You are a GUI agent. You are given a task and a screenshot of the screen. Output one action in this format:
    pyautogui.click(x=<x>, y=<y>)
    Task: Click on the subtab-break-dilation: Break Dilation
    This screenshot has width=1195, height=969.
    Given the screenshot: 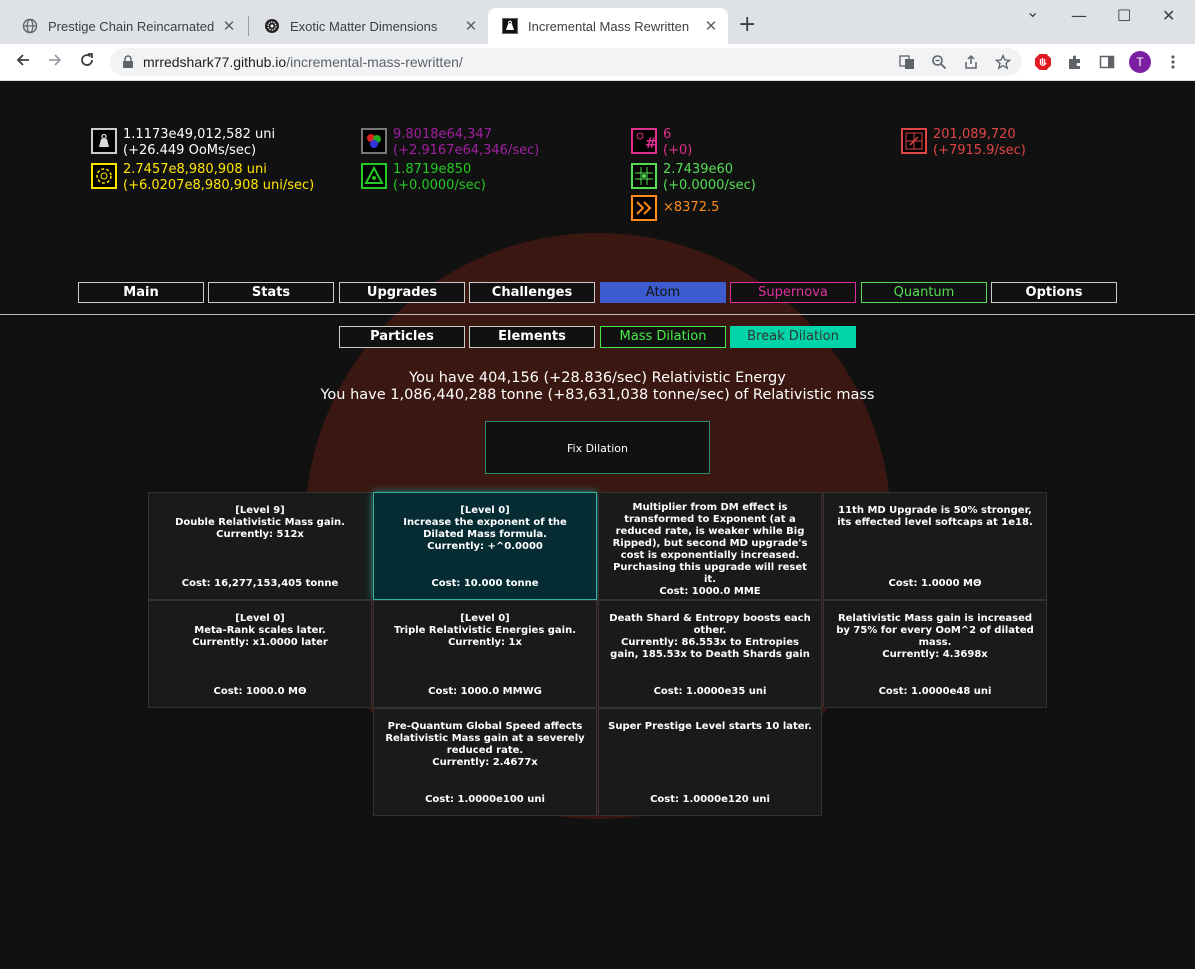 What is the action you would take?
    pyautogui.click(x=793, y=337)
    